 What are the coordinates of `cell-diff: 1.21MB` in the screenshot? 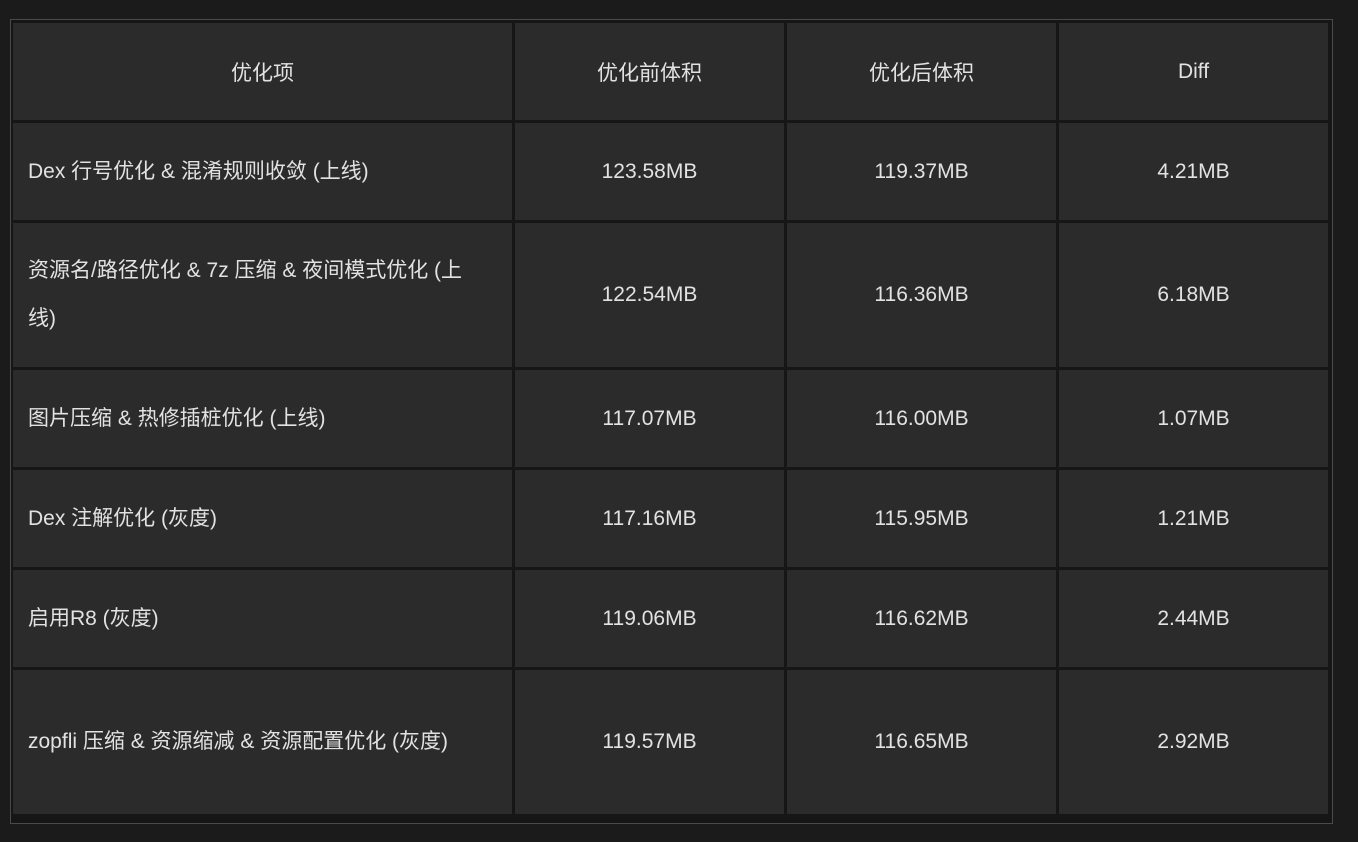 It's located at (1193, 518).